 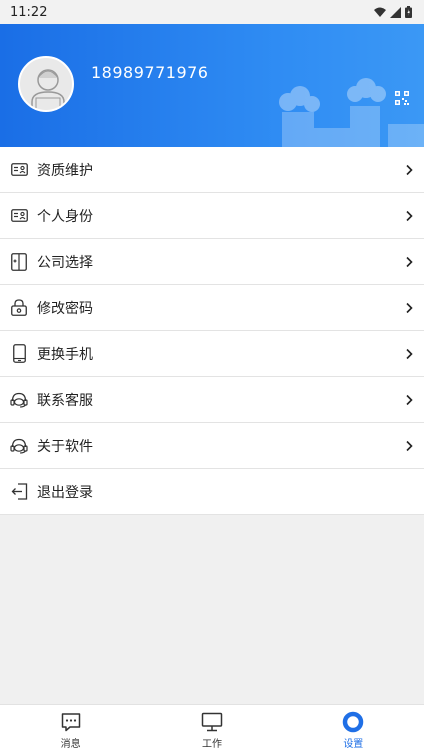 What do you see at coordinates (380, 12) in the screenshot?
I see `wifi-icon` at bounding box center [380, 12].